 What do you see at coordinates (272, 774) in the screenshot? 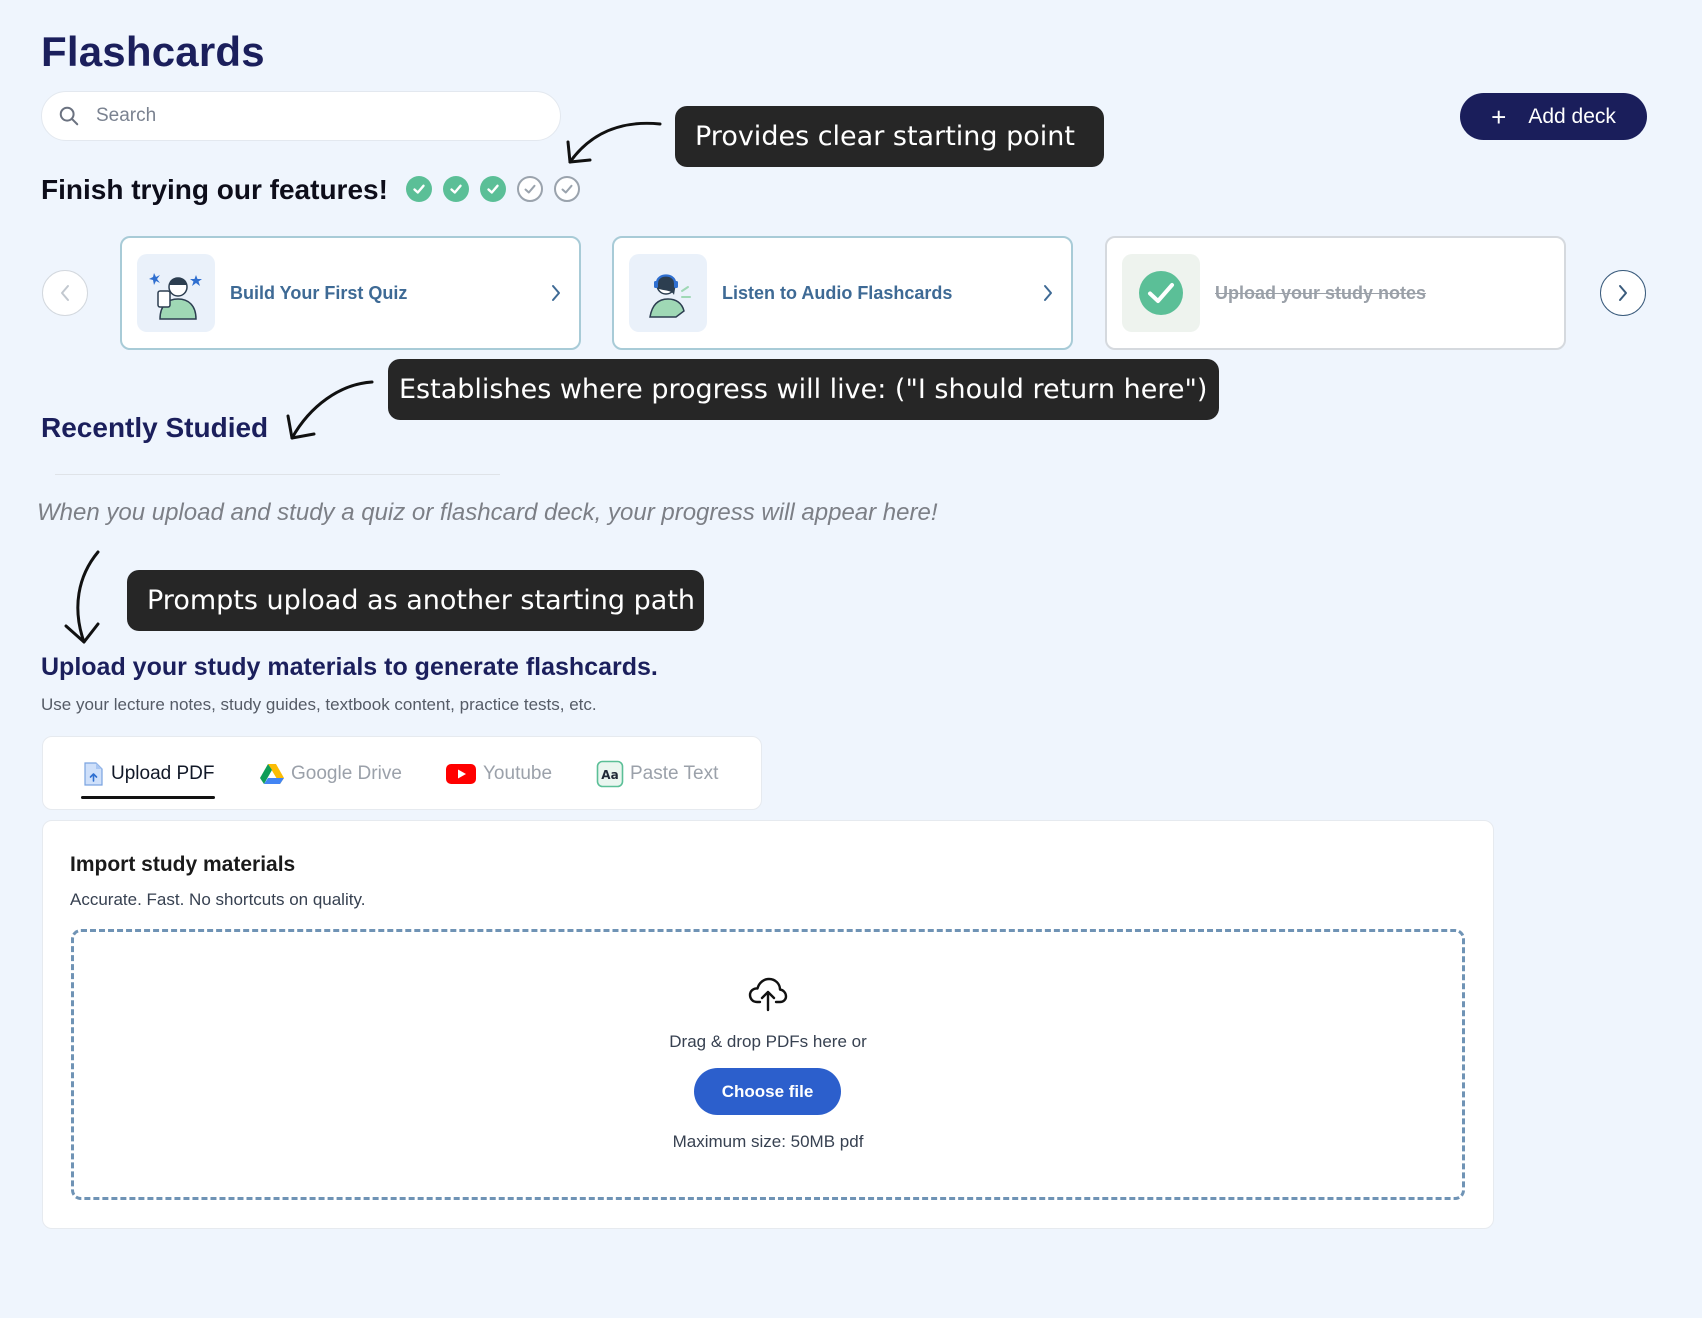
I see `google-drive-icon` at bounding box center [272, 774].